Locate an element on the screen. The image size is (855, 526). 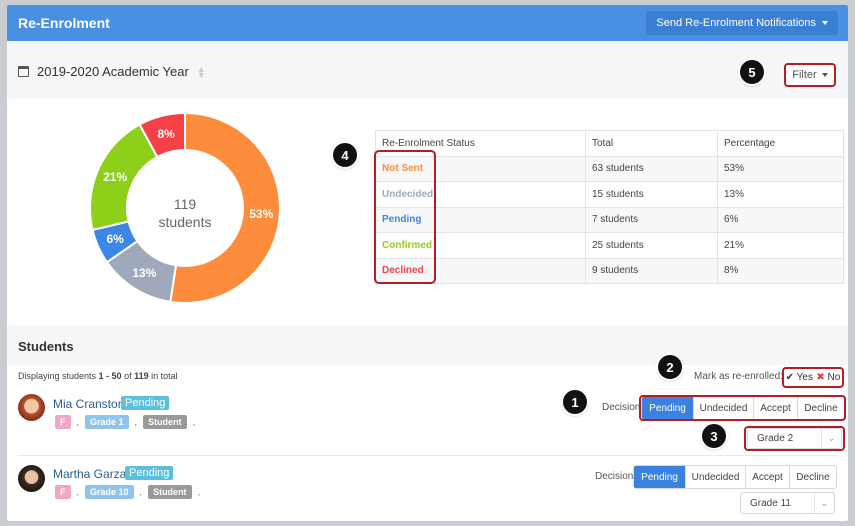
student-tags: F, Grade 10, Student, is located at coordinates (127, 492).